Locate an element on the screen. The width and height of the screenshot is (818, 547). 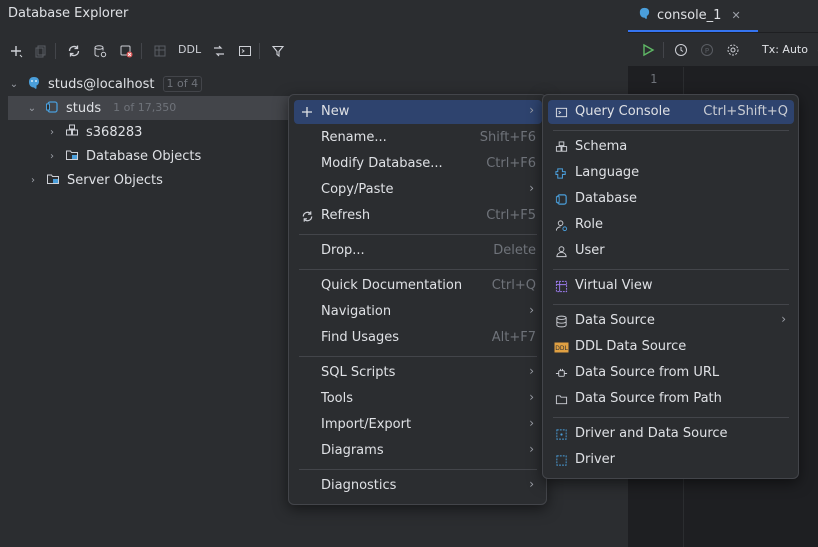
submenu-item-language: Language is located at coordinates (671, 173).